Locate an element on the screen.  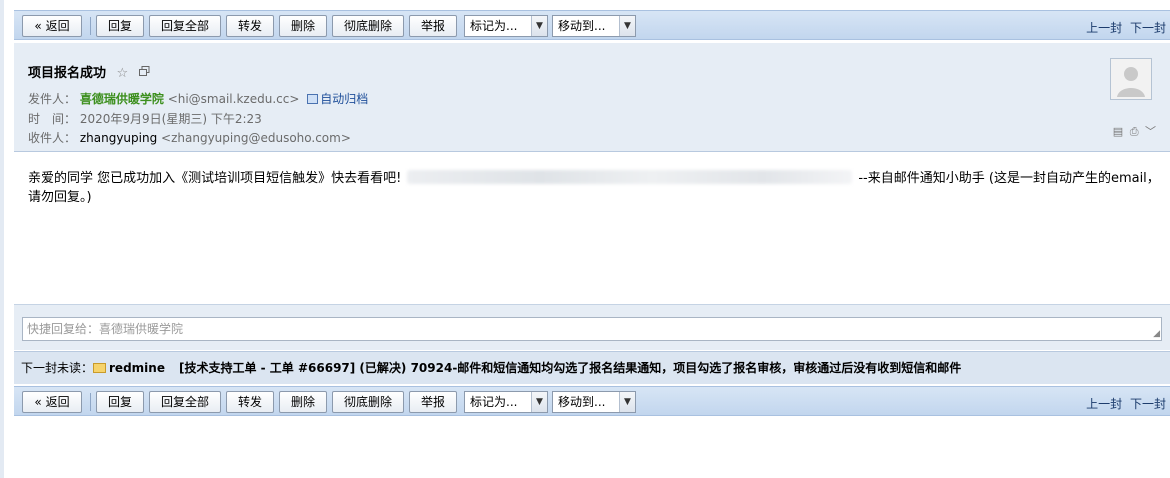
header-tools: ▤ ⎙ ﹀ is located at coordinates (1133, 131).